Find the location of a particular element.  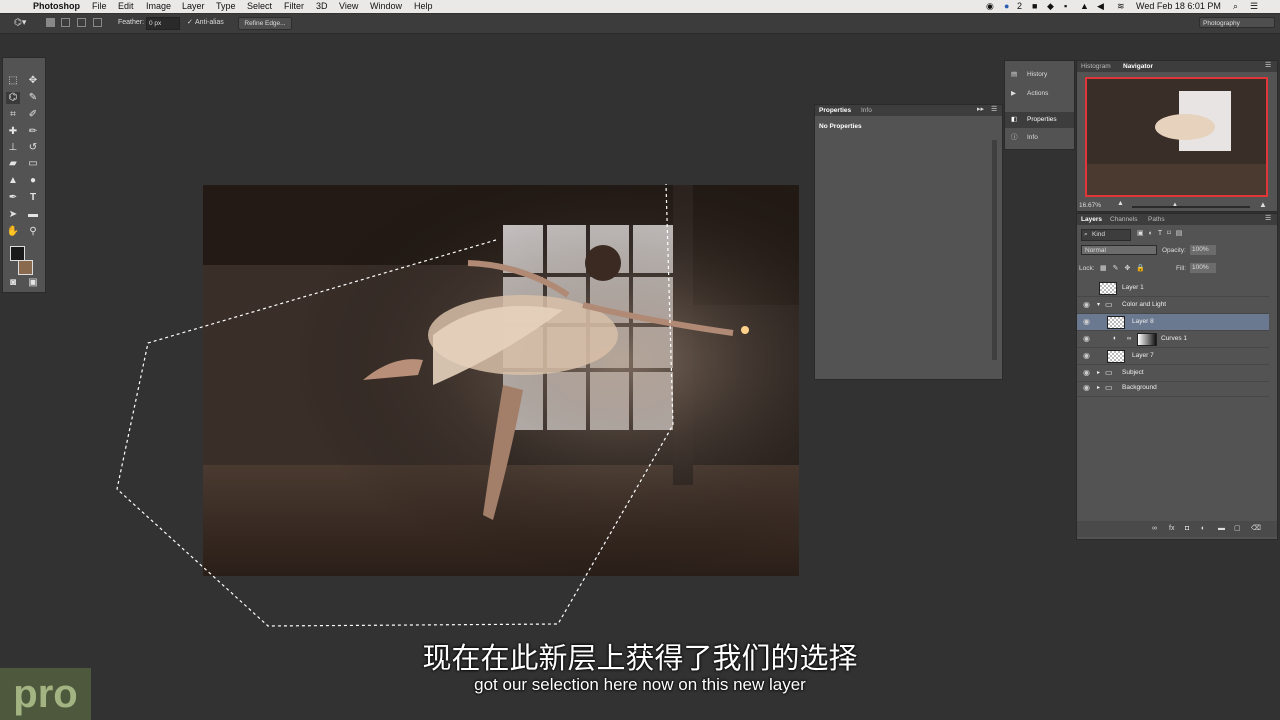

link-layers-icon: ∞ is located at coordinates (1154, 529).